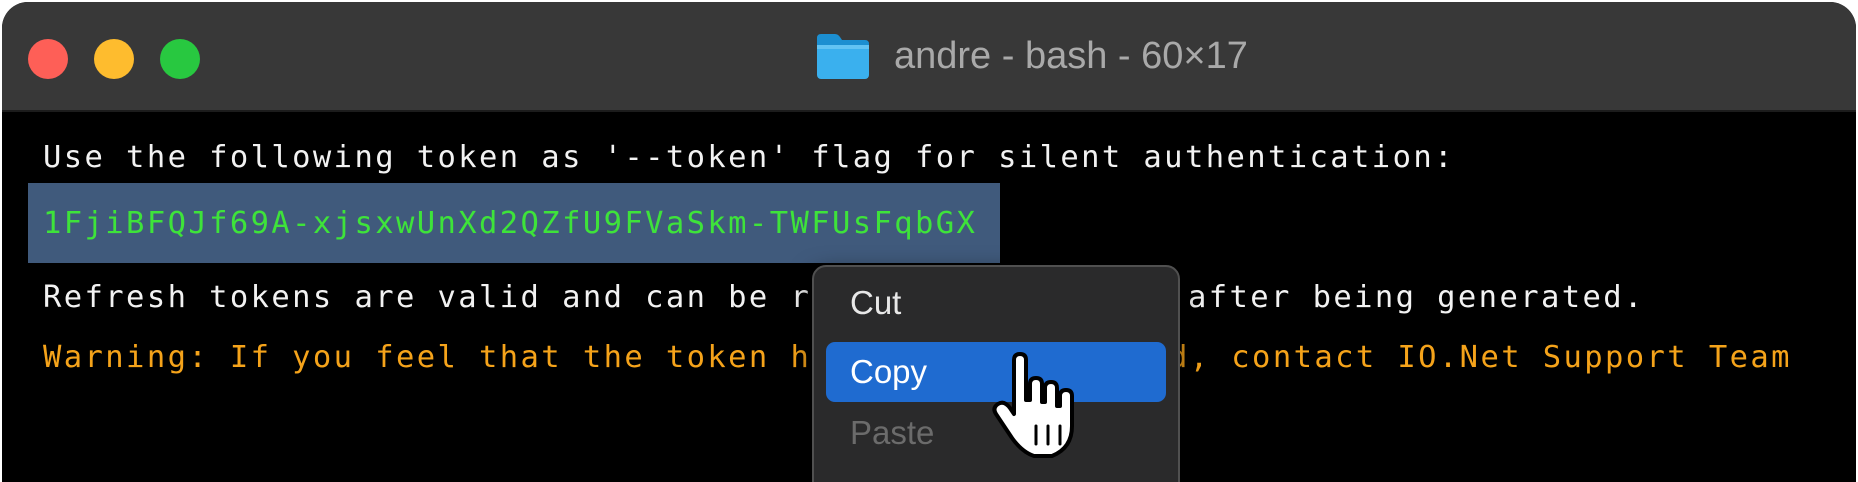 This screenshot has height=482, width=1858. Describe the element at coordinates (114, 59) in the screenshot. I see `minimize-button` at that location.